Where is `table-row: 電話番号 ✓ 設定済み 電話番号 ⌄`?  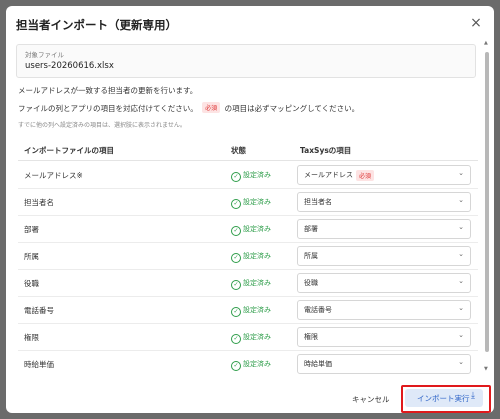 table-row: 電話番号 ✓ 設定済み 電話番号 ⌄ is located at coordinates (248, 310).